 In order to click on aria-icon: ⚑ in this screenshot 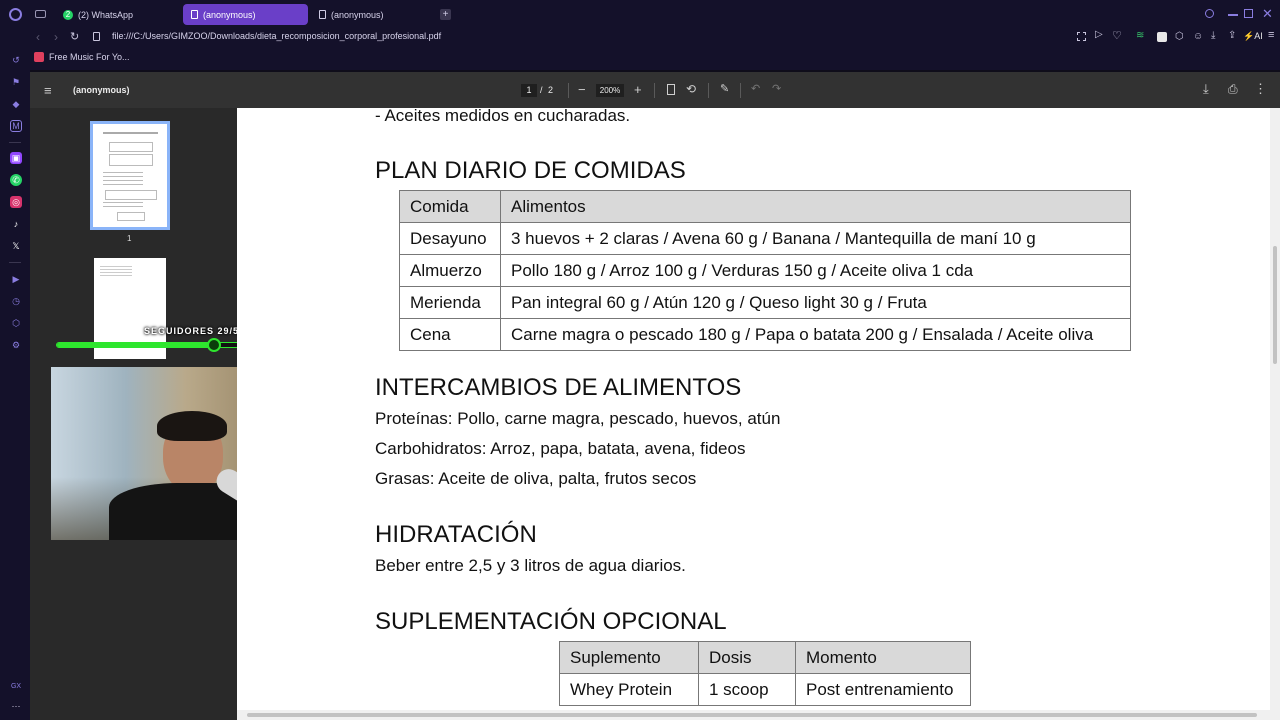, I will do `click(16, 82)`.